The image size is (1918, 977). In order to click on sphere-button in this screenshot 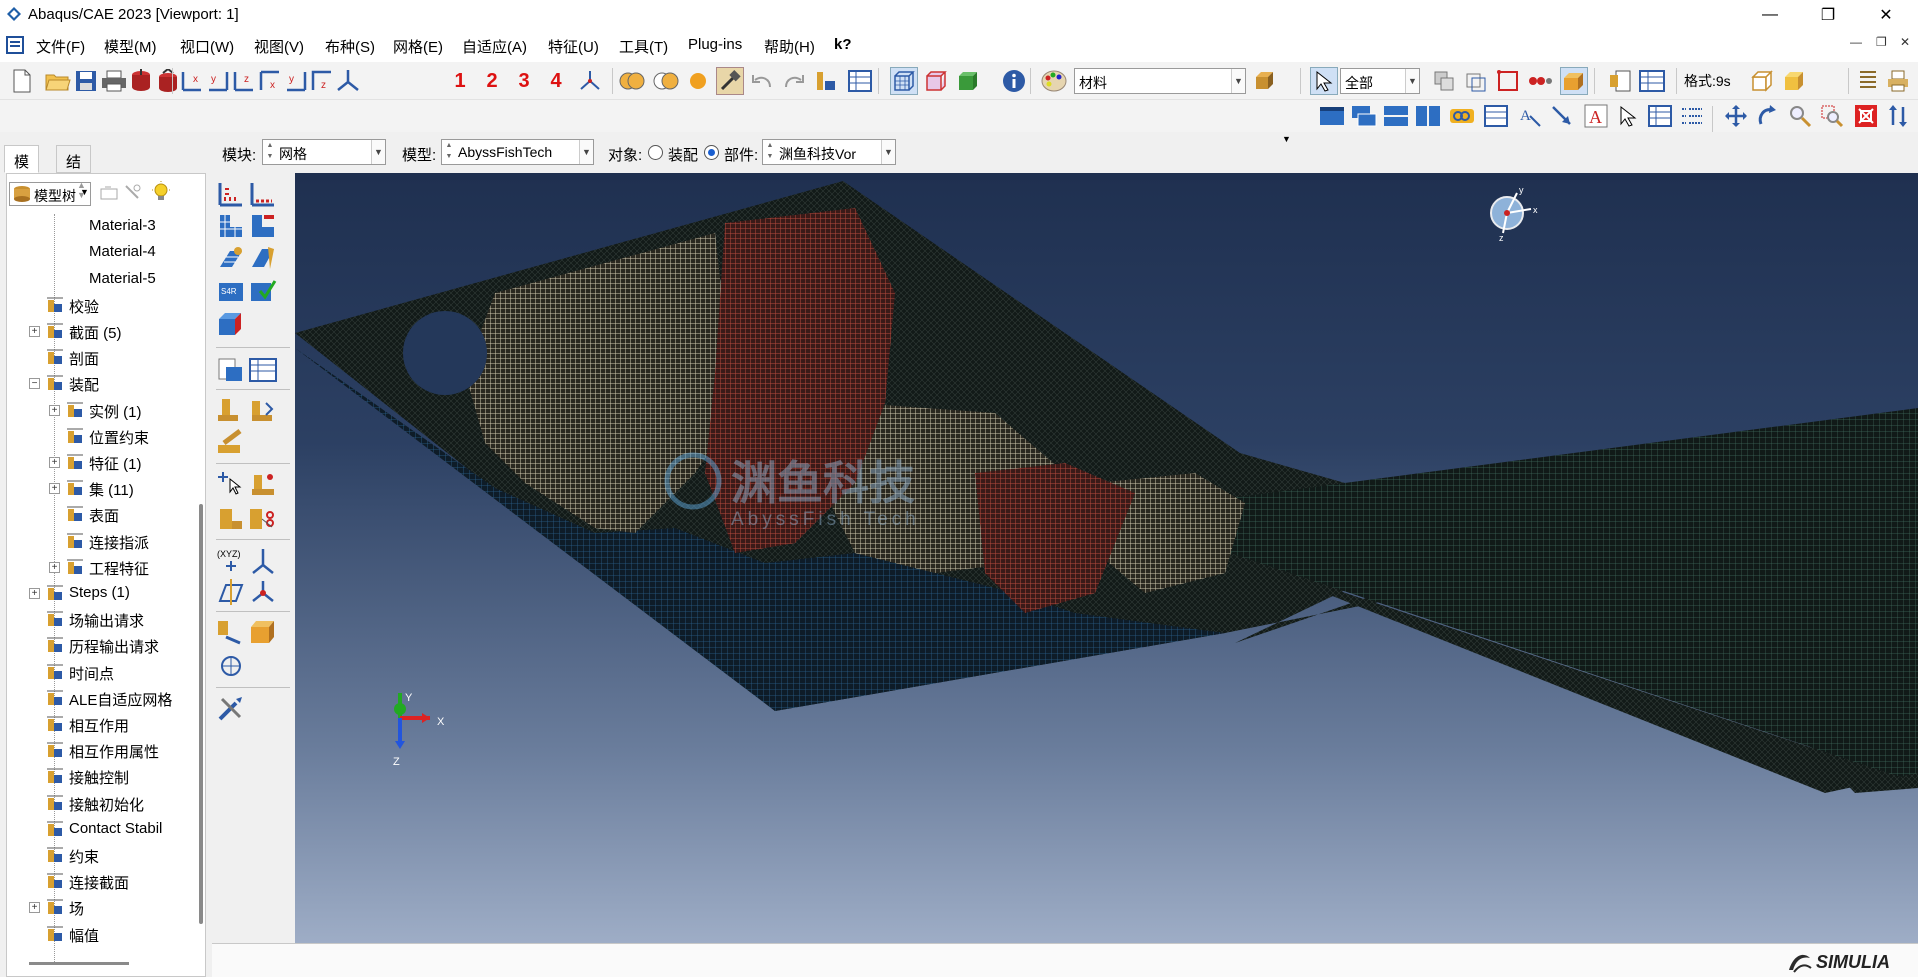, I will do `click(698, 81)`.